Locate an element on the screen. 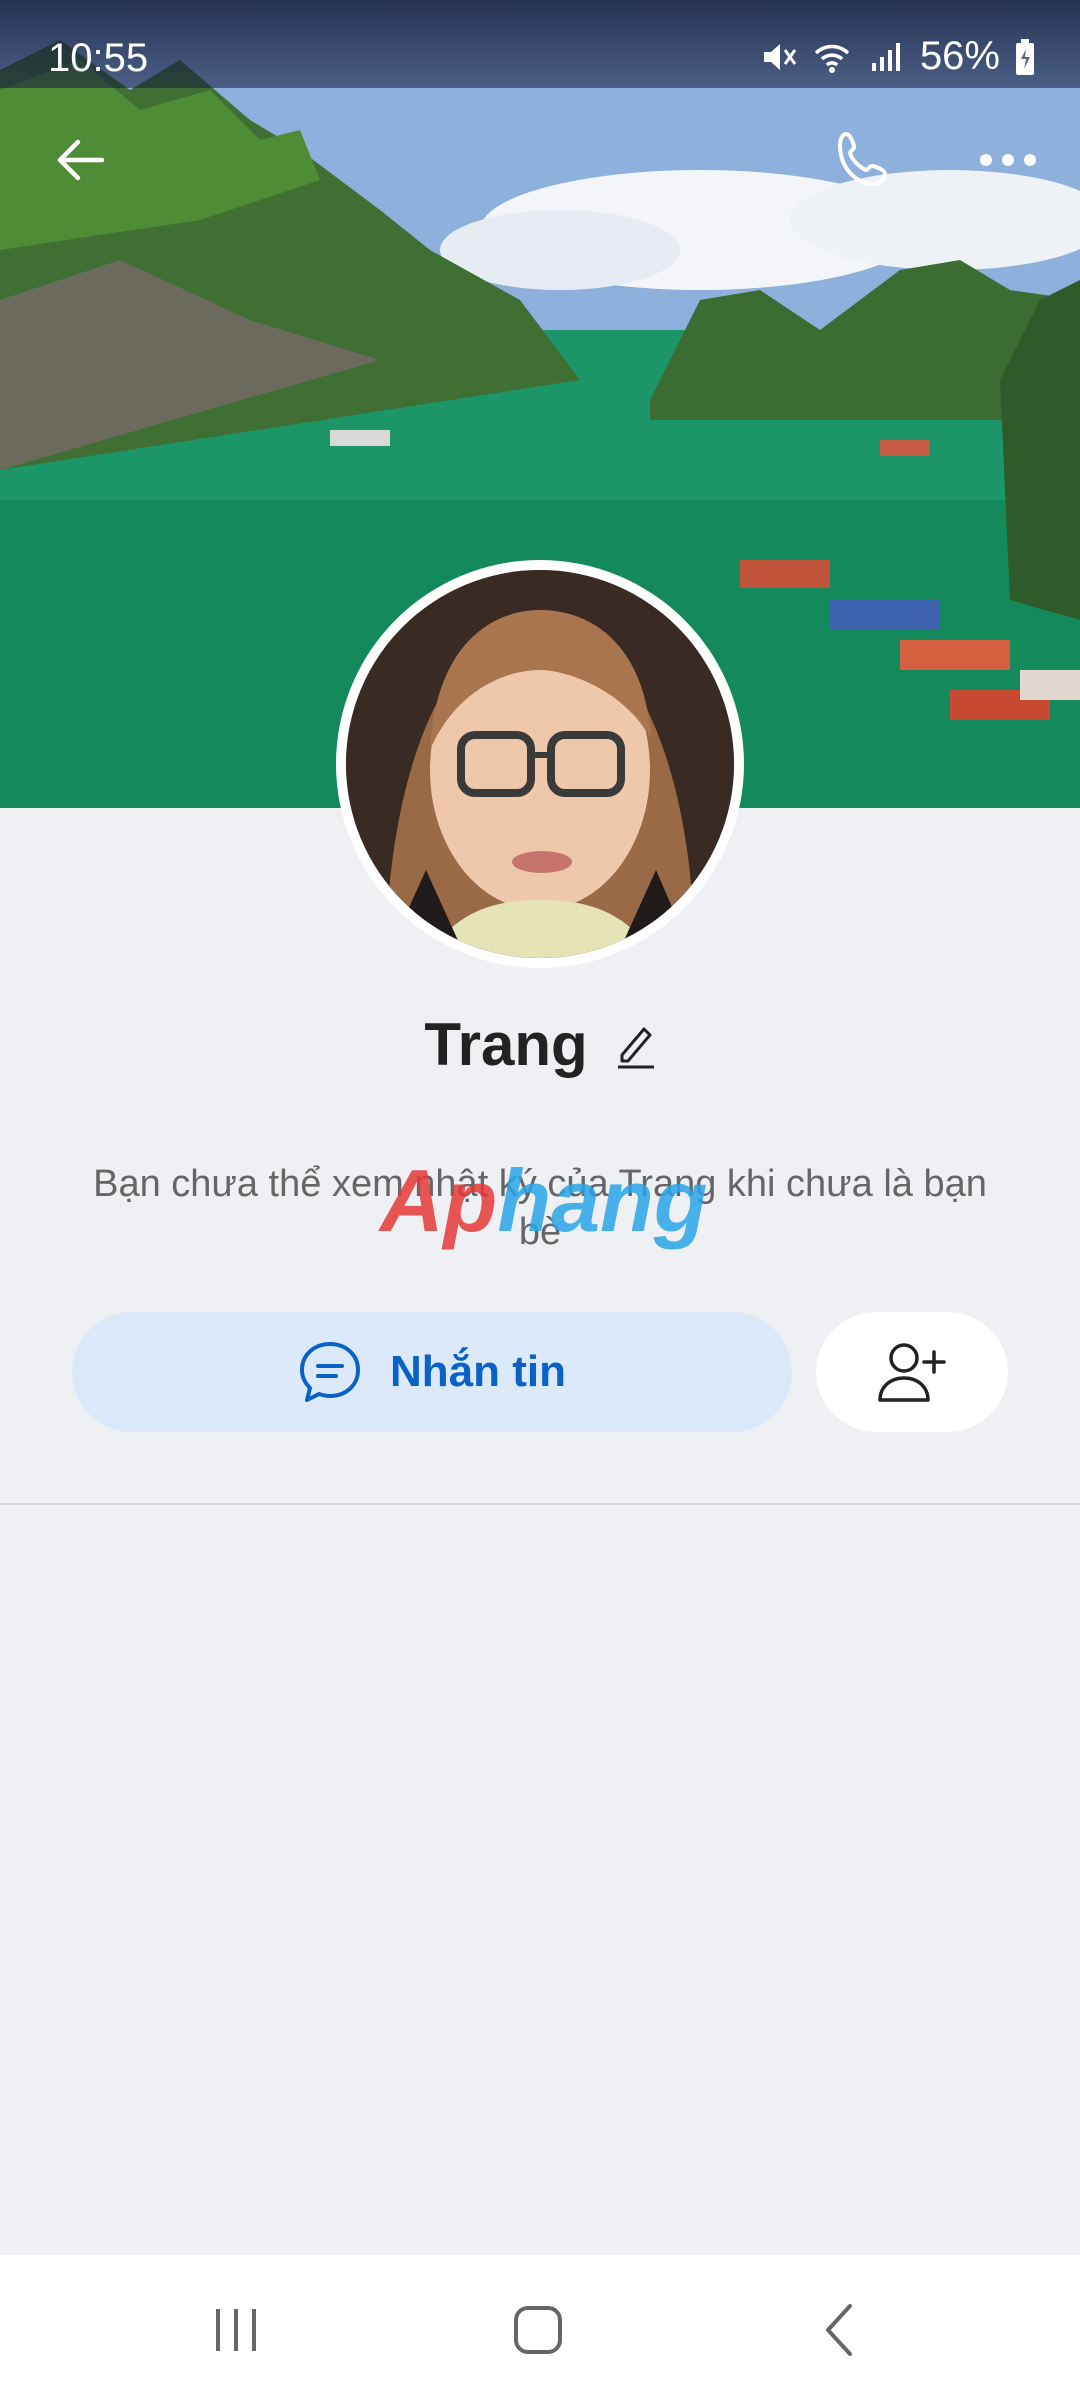 The image size is (1080, 2400). add-friend-icon is located at coordinates (912, 1372).